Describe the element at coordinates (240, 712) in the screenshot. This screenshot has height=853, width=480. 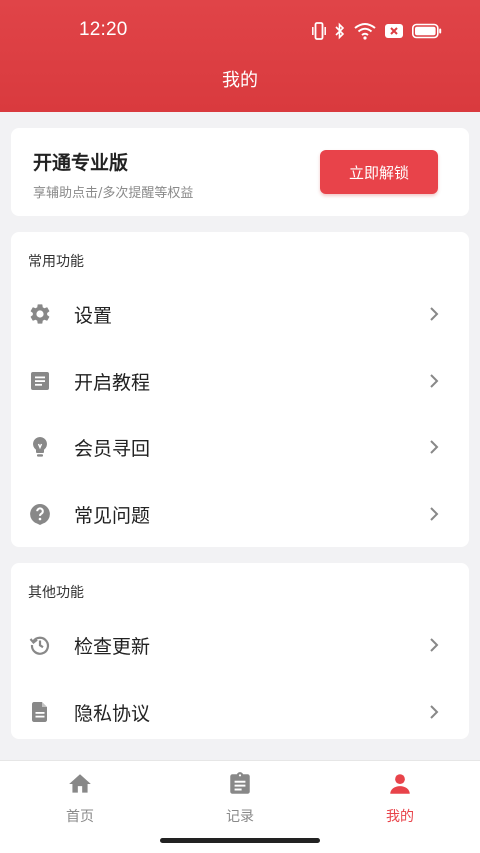
I see `menu-item-privacy-policy: 隐私协议` at that location.